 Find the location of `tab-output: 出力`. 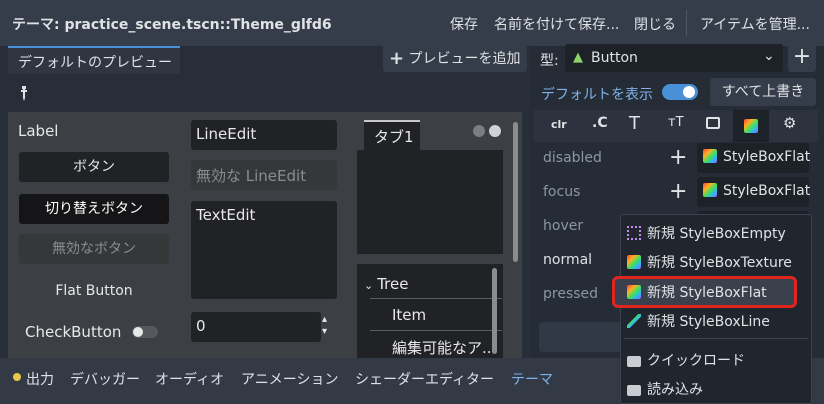

tab-output: 出力 is located at coordinates (40, 379).